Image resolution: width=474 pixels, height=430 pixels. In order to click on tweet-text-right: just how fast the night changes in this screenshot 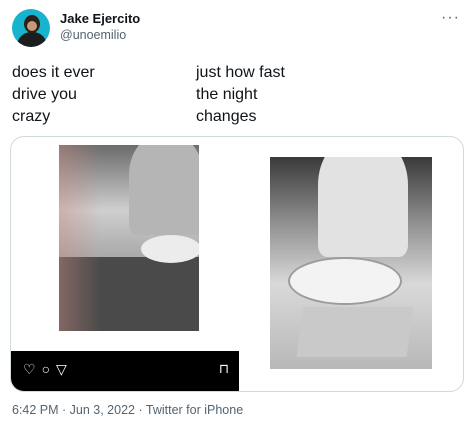, I will do `click(240, 94)`.